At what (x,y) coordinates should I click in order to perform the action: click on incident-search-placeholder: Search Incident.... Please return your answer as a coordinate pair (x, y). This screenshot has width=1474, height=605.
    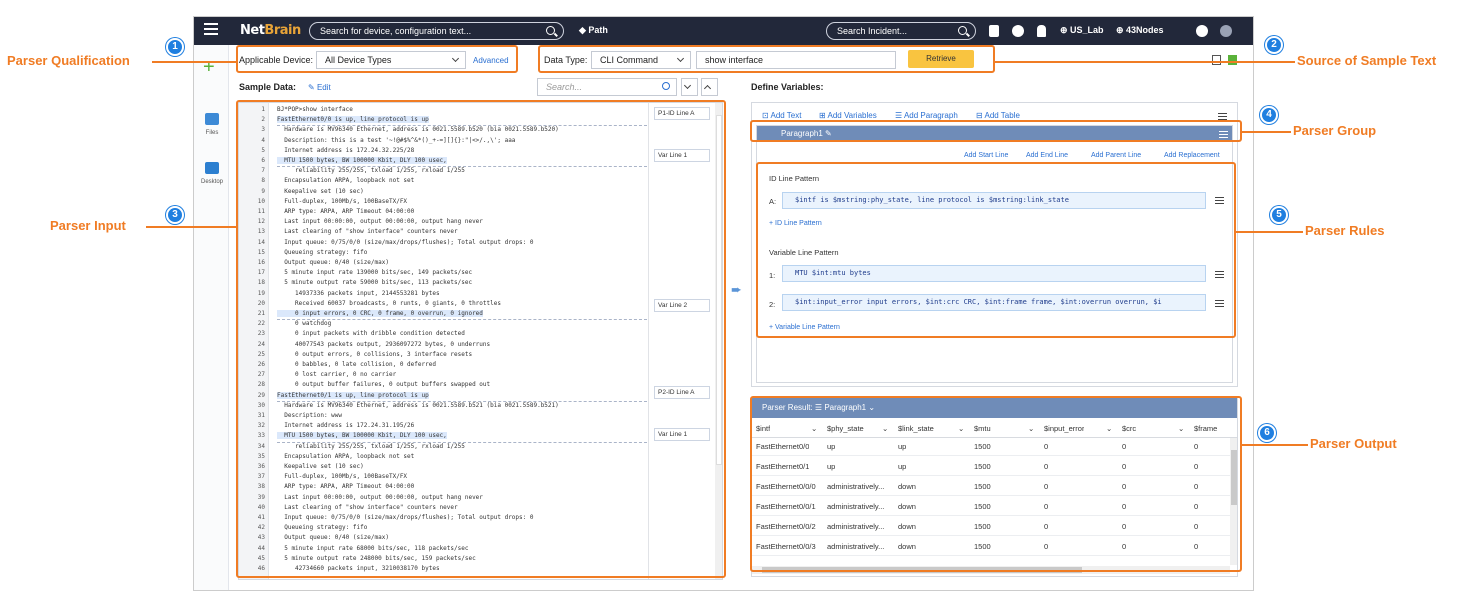
    Looking at the image, I should click on (872, 31).